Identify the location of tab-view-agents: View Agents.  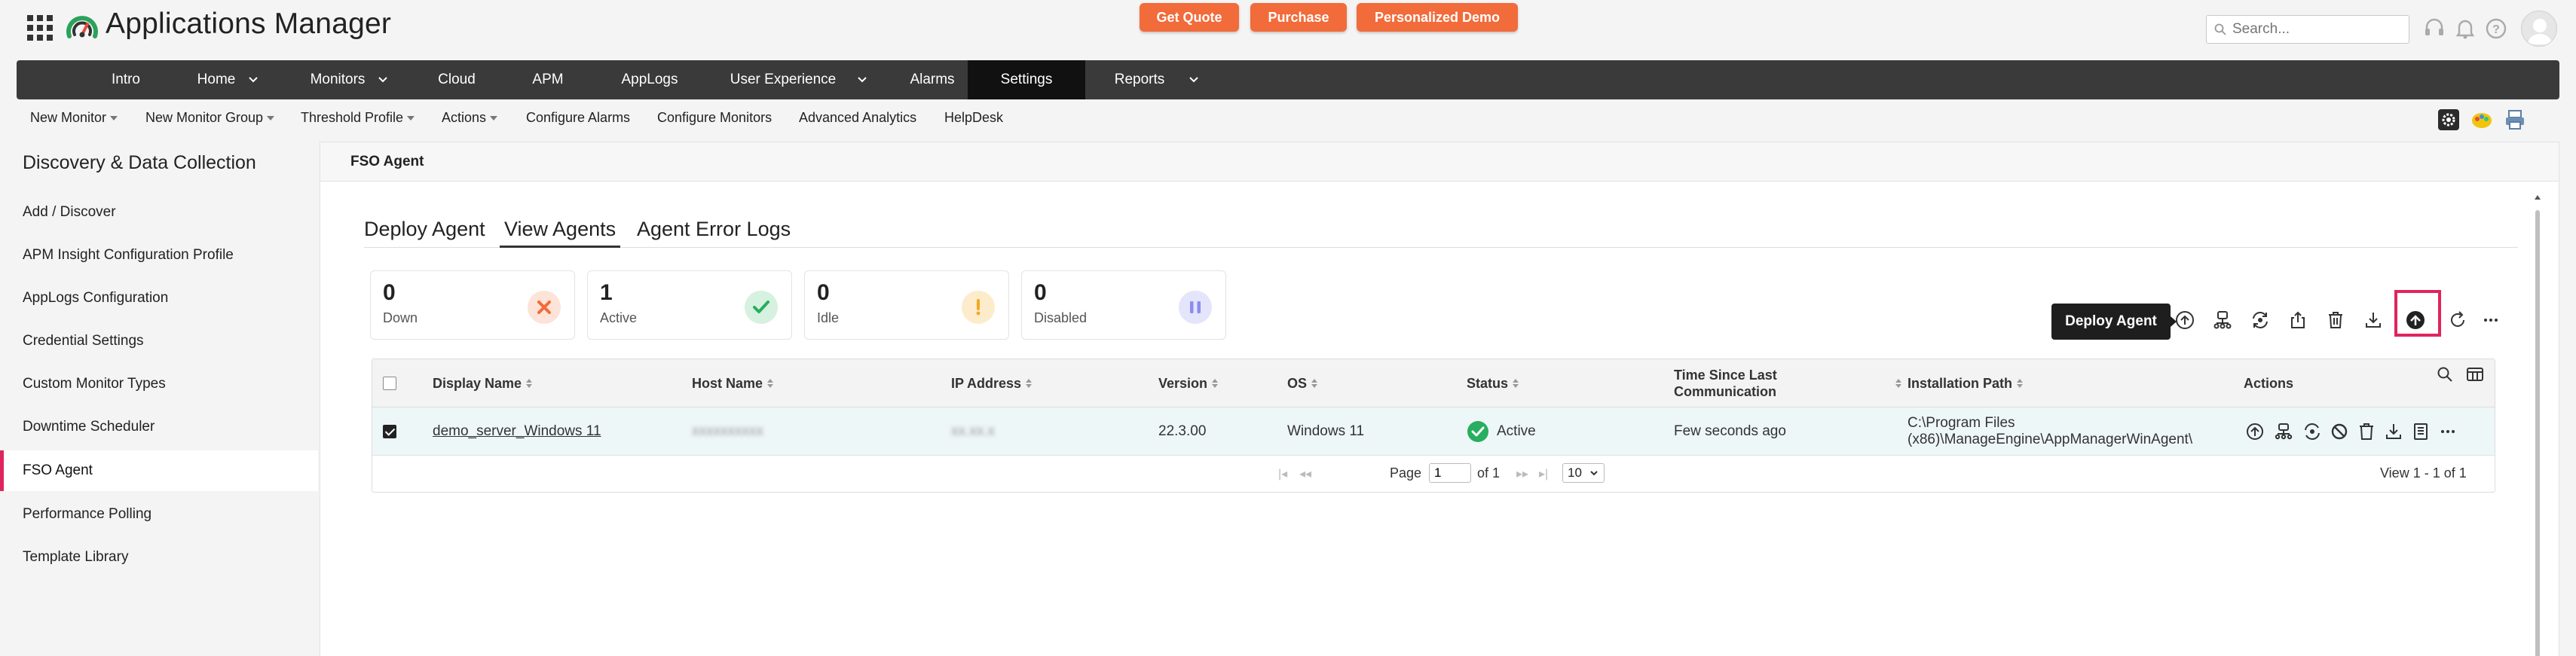
(560, 233).